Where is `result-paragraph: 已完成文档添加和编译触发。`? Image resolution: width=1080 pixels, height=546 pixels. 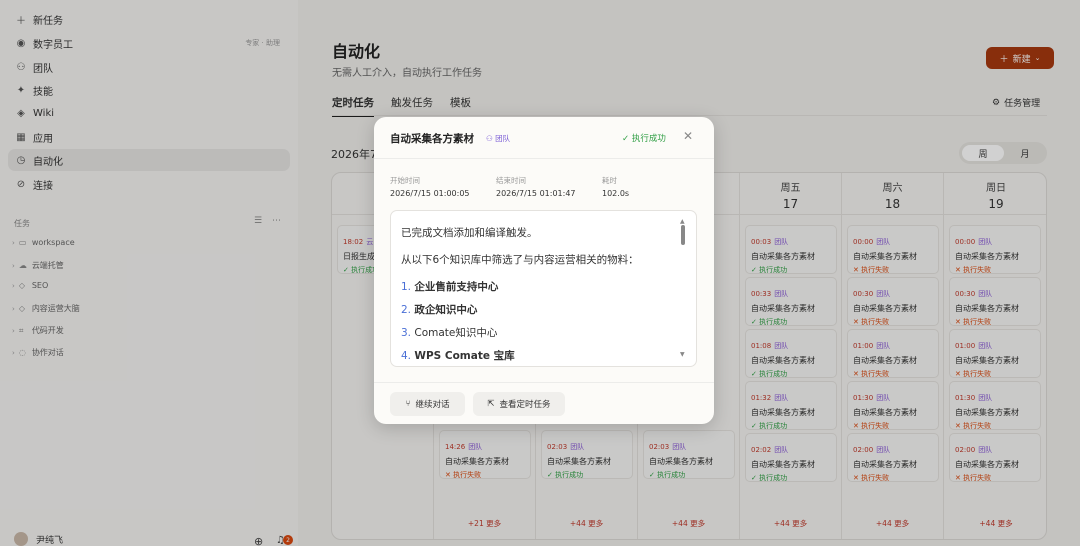
result-paragraph: 已完成文档添加和编译触发。 is located at coordinates (469, 233).